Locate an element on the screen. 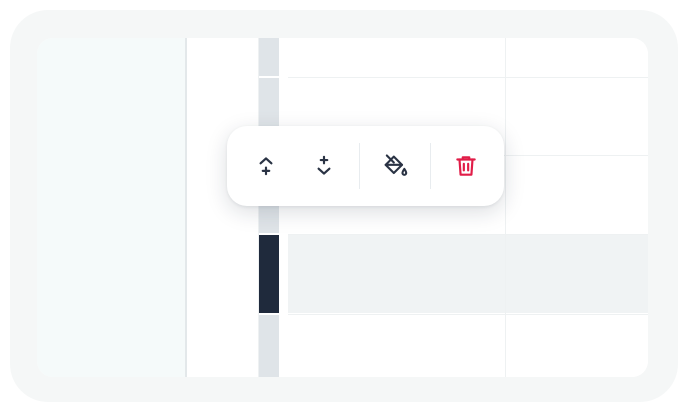 The height and width of the screenshot is (402, 681). row-gutter is located at coordinates (223, 207).